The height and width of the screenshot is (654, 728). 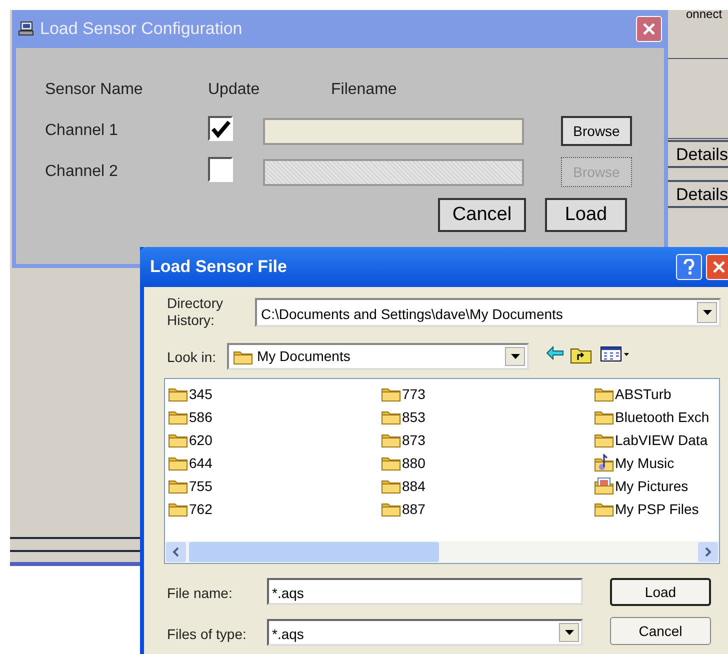 I want to click on folder-item: 853, so click(x=403, y=417).